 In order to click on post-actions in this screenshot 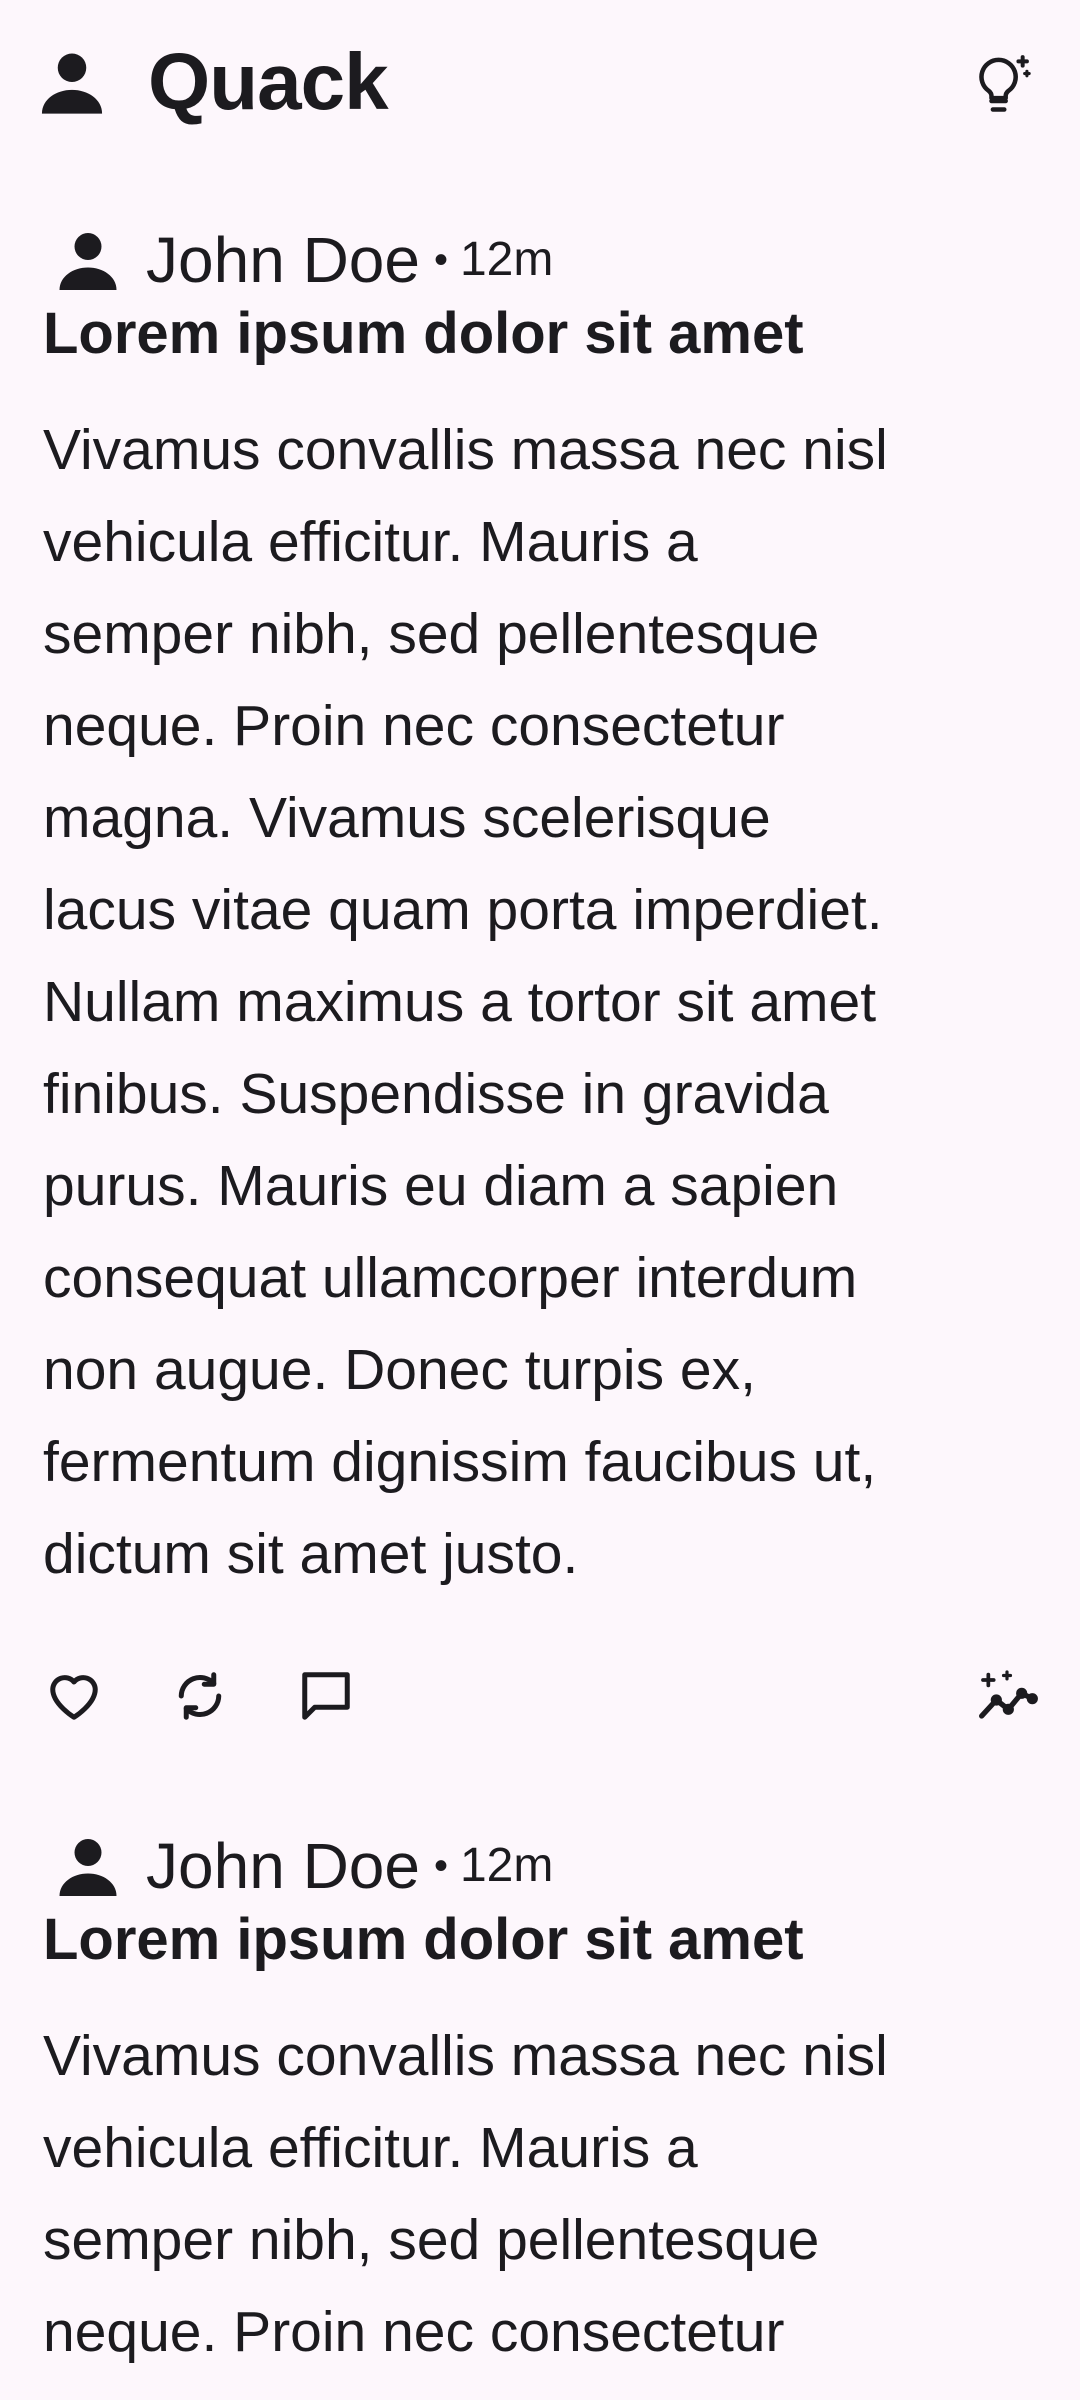, I will do `click(540, 1708)`.